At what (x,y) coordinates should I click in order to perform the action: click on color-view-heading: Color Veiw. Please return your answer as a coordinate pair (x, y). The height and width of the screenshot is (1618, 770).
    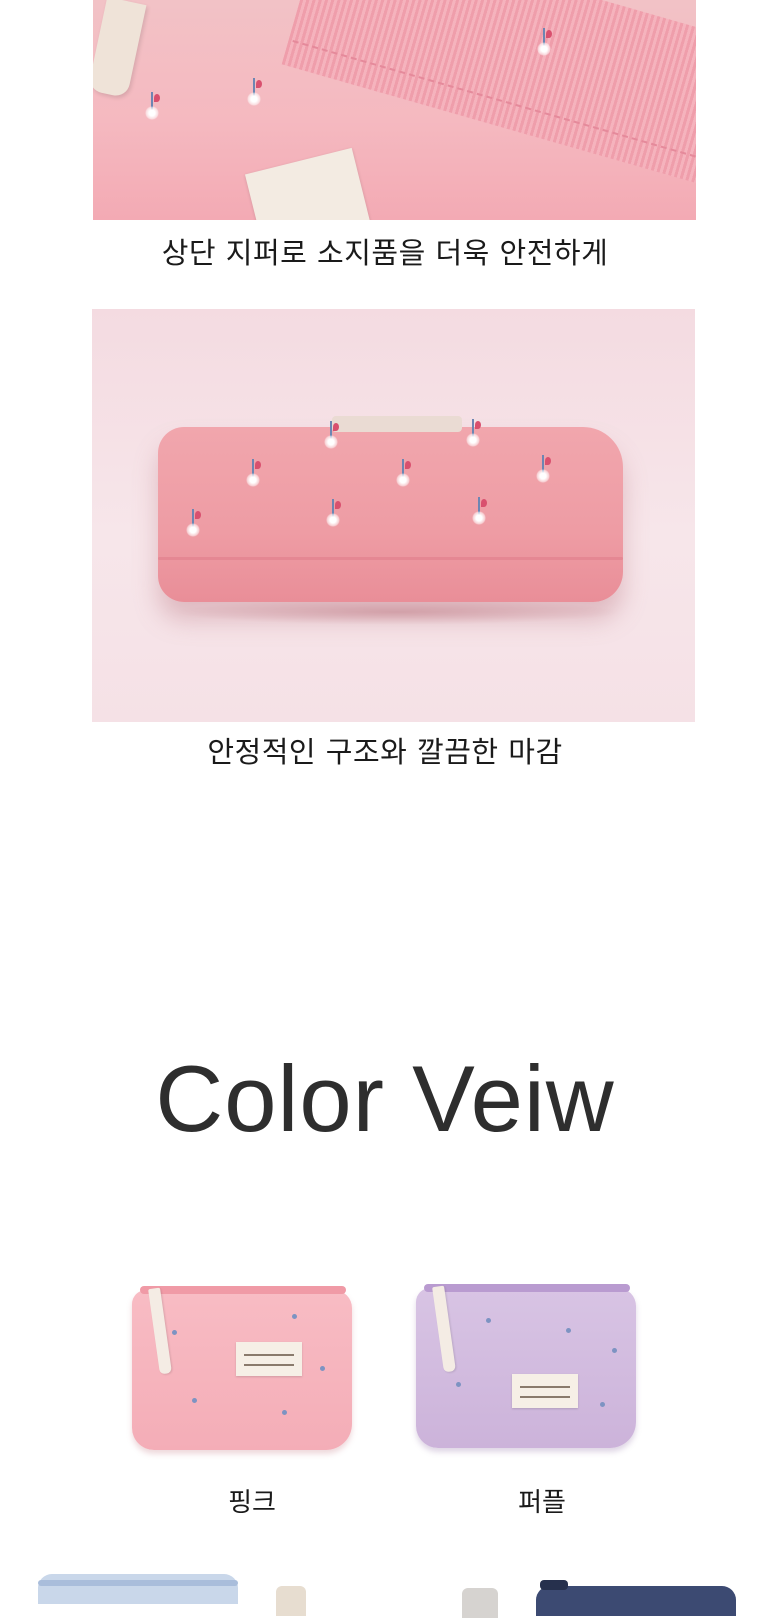
    Looking at the image, I should click on (385, 1098).